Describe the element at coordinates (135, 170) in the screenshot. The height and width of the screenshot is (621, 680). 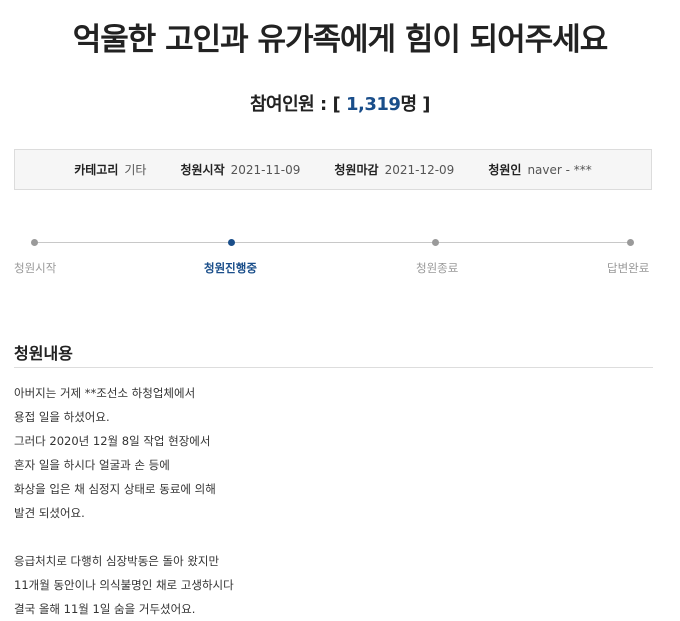
I see `category-value: 기타` at that location.